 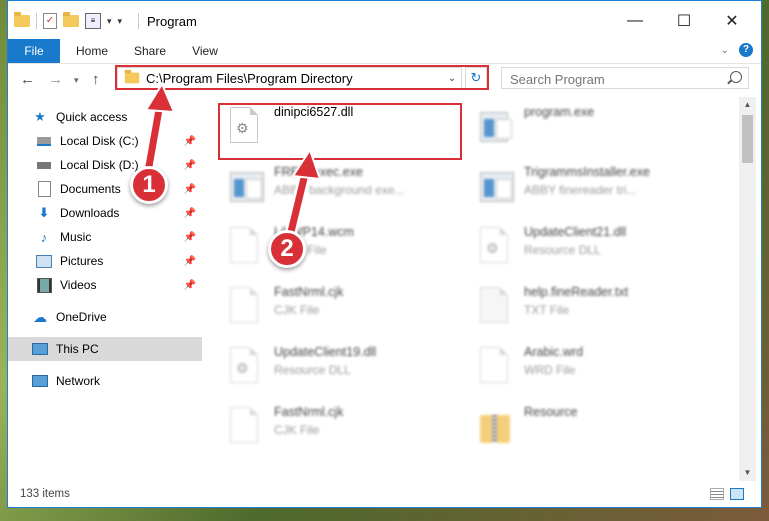 What do you see at coordinates (105, 189) in the screenshot?
I see `sidebar-item-documents: Documents 📌` at bounding box center [105, 189].